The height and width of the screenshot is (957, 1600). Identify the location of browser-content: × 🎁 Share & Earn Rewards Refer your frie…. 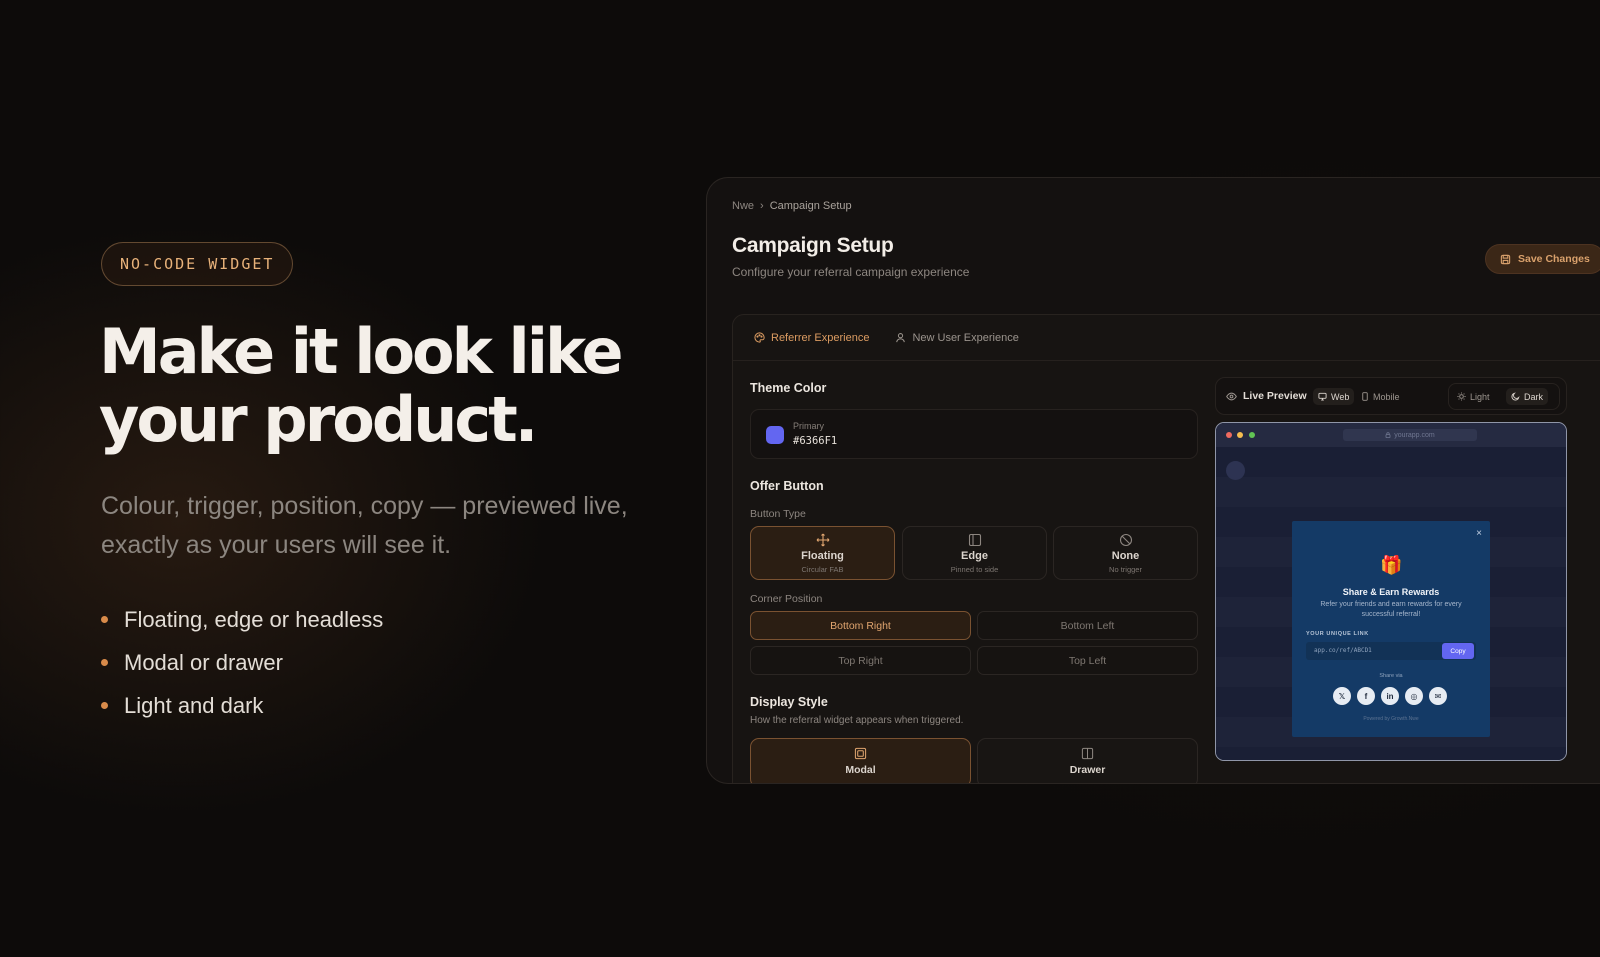
(1391, 603).